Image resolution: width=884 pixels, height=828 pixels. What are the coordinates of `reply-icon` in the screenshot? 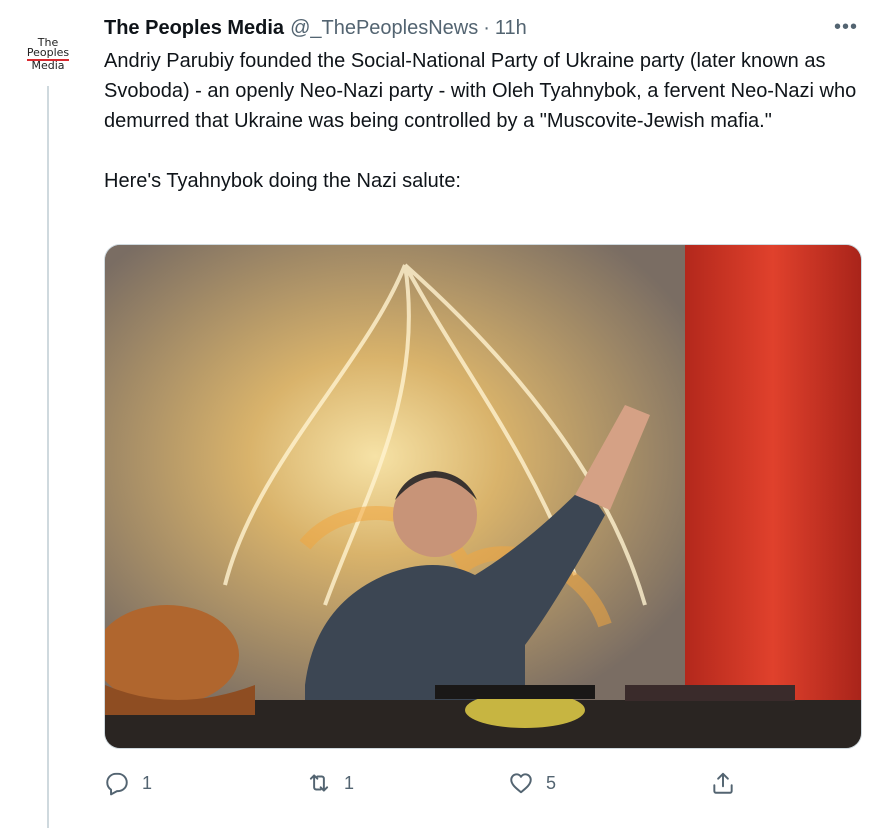 It's located at (117, 784).